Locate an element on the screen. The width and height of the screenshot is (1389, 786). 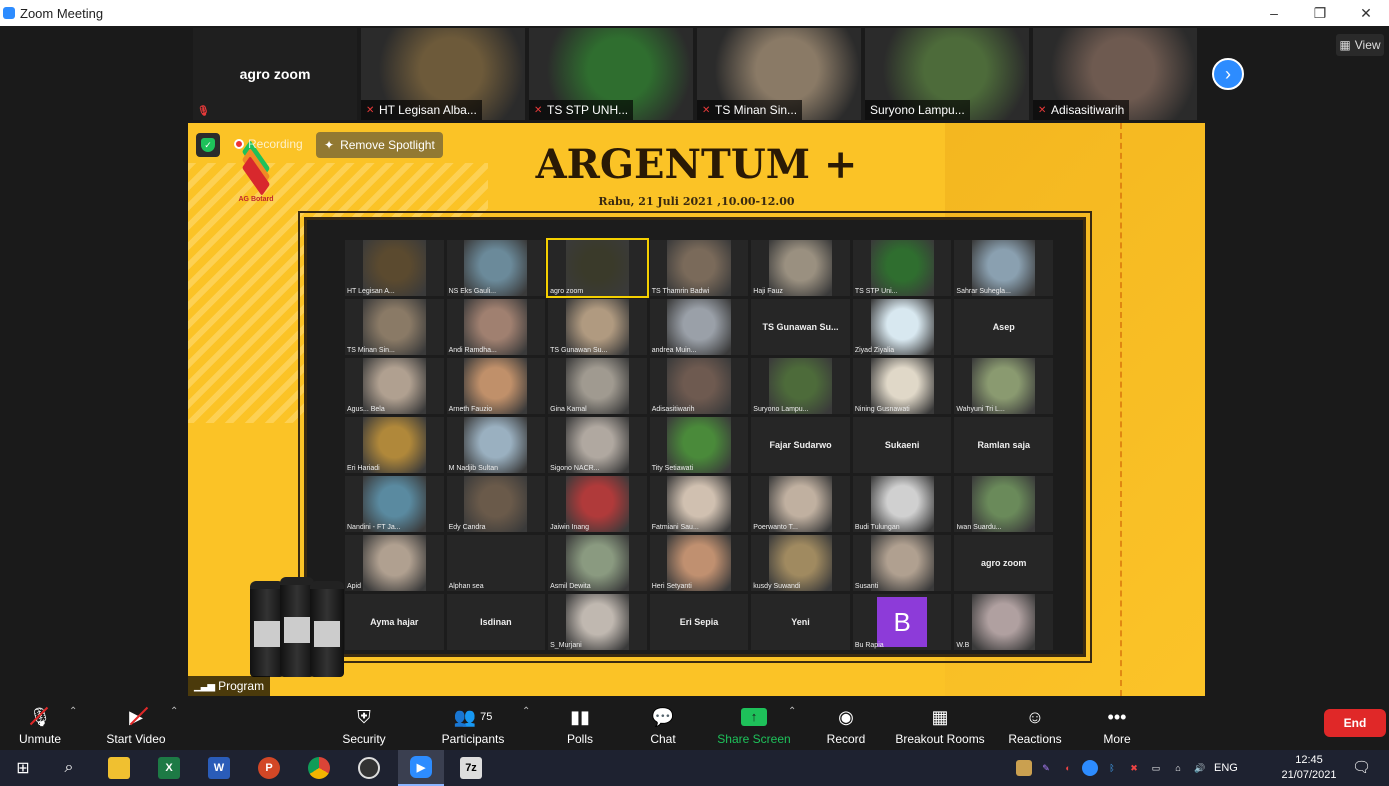
presentation-subtitle: Rabu, 21 Juli 2021 ,10.00-12.00 is located at coordinates (696, 201).